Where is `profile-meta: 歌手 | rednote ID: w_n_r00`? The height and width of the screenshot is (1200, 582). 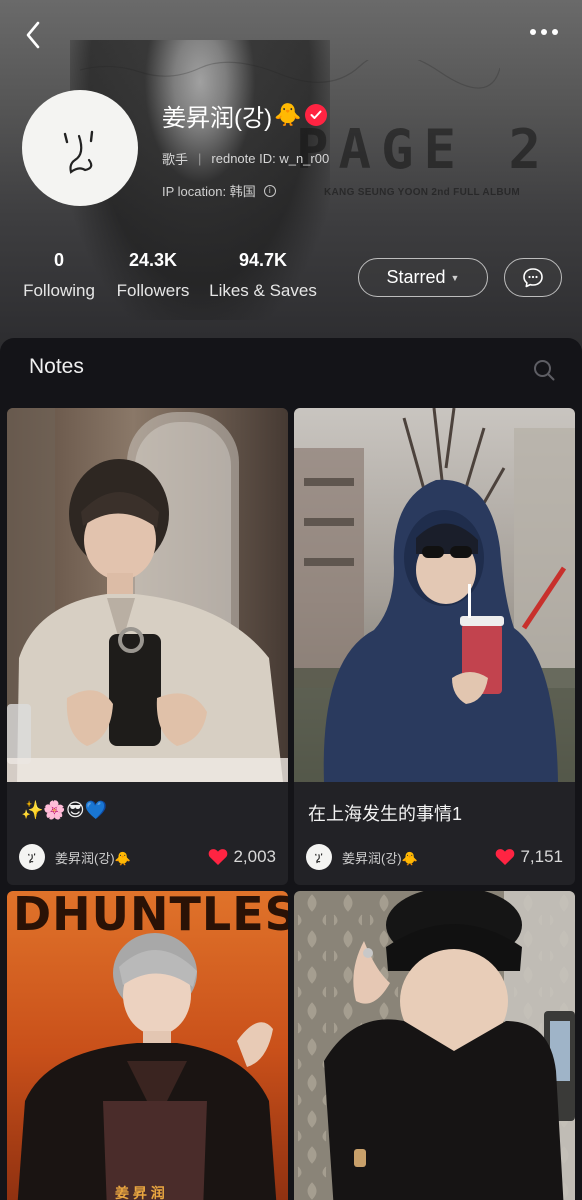 profile-meta: 歌手 | rednote ID: w_n_r00 is located at coordinates (245, 158).